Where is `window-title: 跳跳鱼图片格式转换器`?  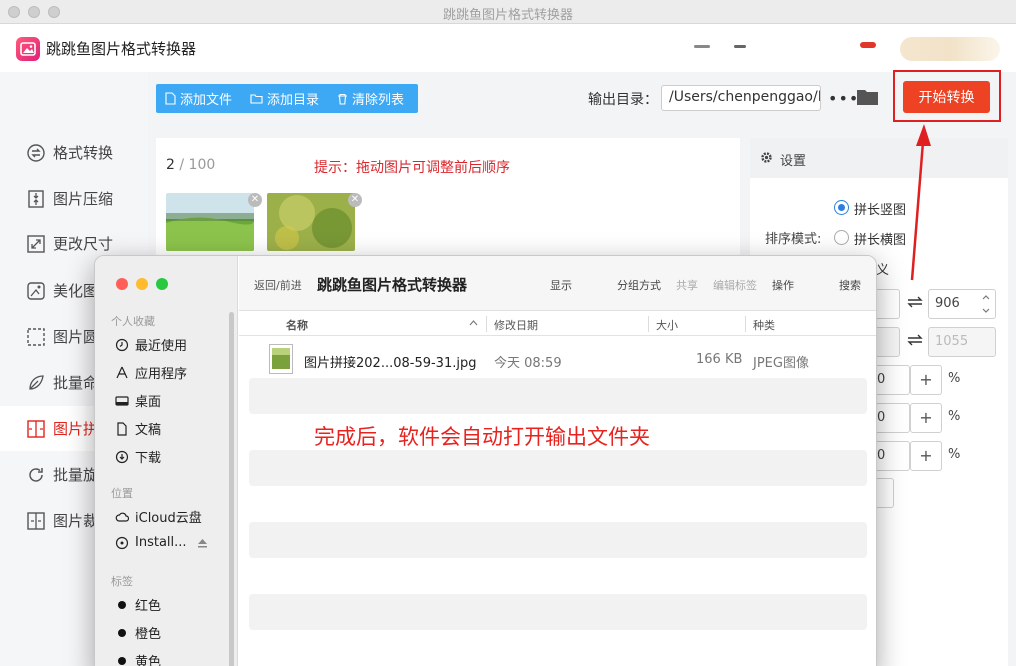
window-title: 跳跳鱼图片格式转换器 is located at coordinates (507, 15).